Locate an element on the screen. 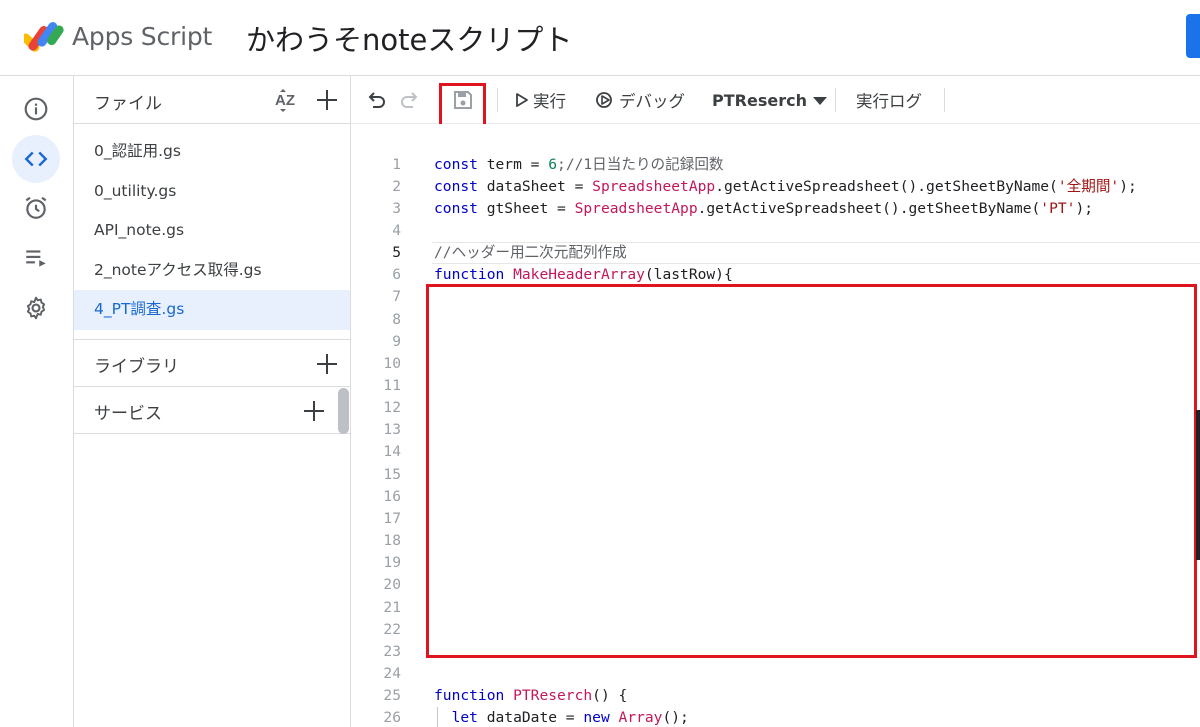 This screenshot has width=1200, height=727. code-token: PTReserch is located at coordinates (553, 696).